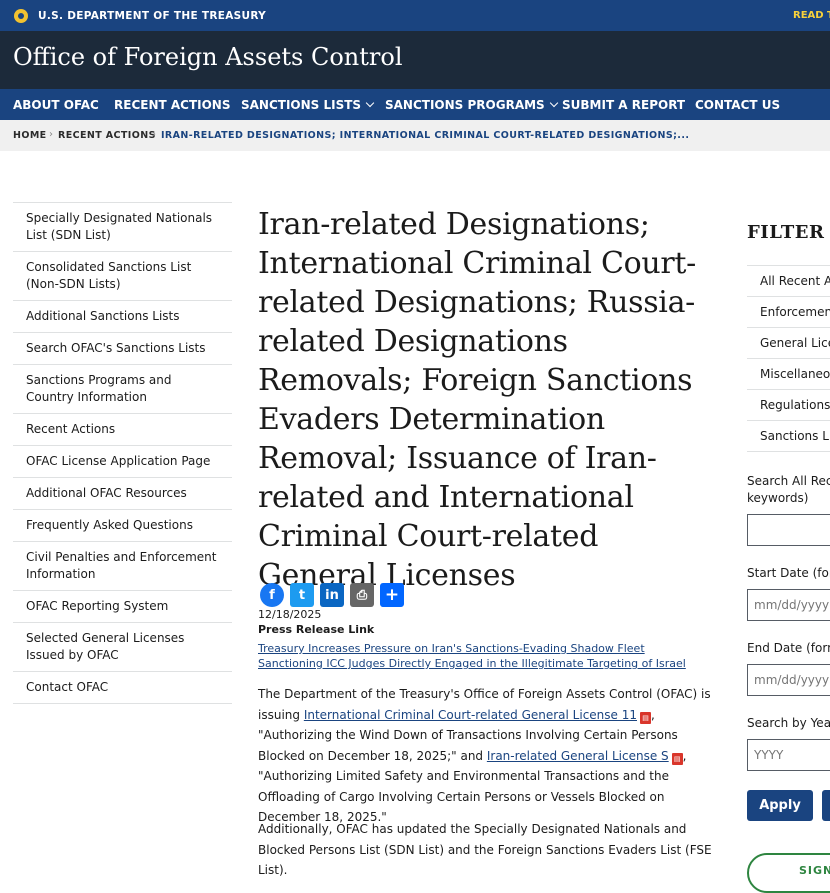 The width and height of the screenshot is (830, 893). What do you see at coordinates (788, 281) in the screenshot?
I see `filter-item-all: All Recent Ac` at bounding box center [788, 281].